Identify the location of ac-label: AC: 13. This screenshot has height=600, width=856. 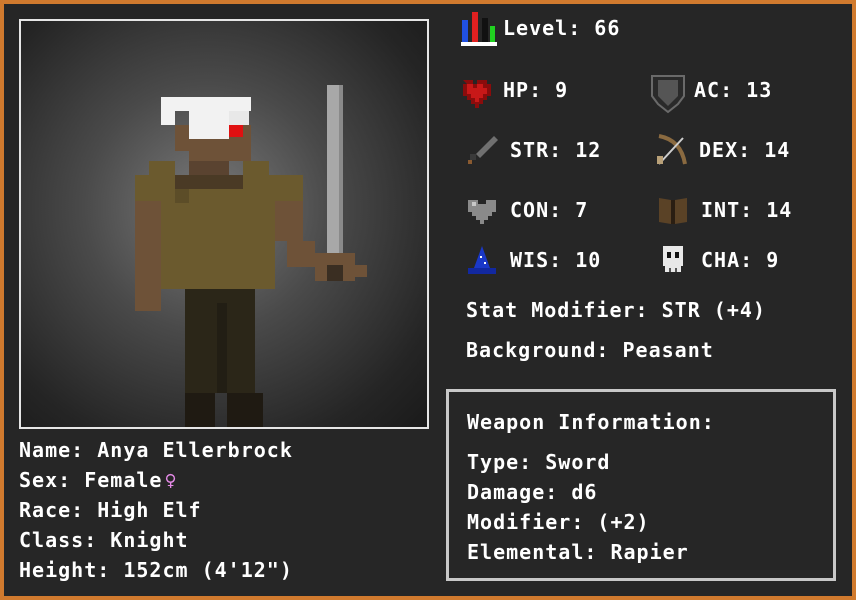
(733, 90).